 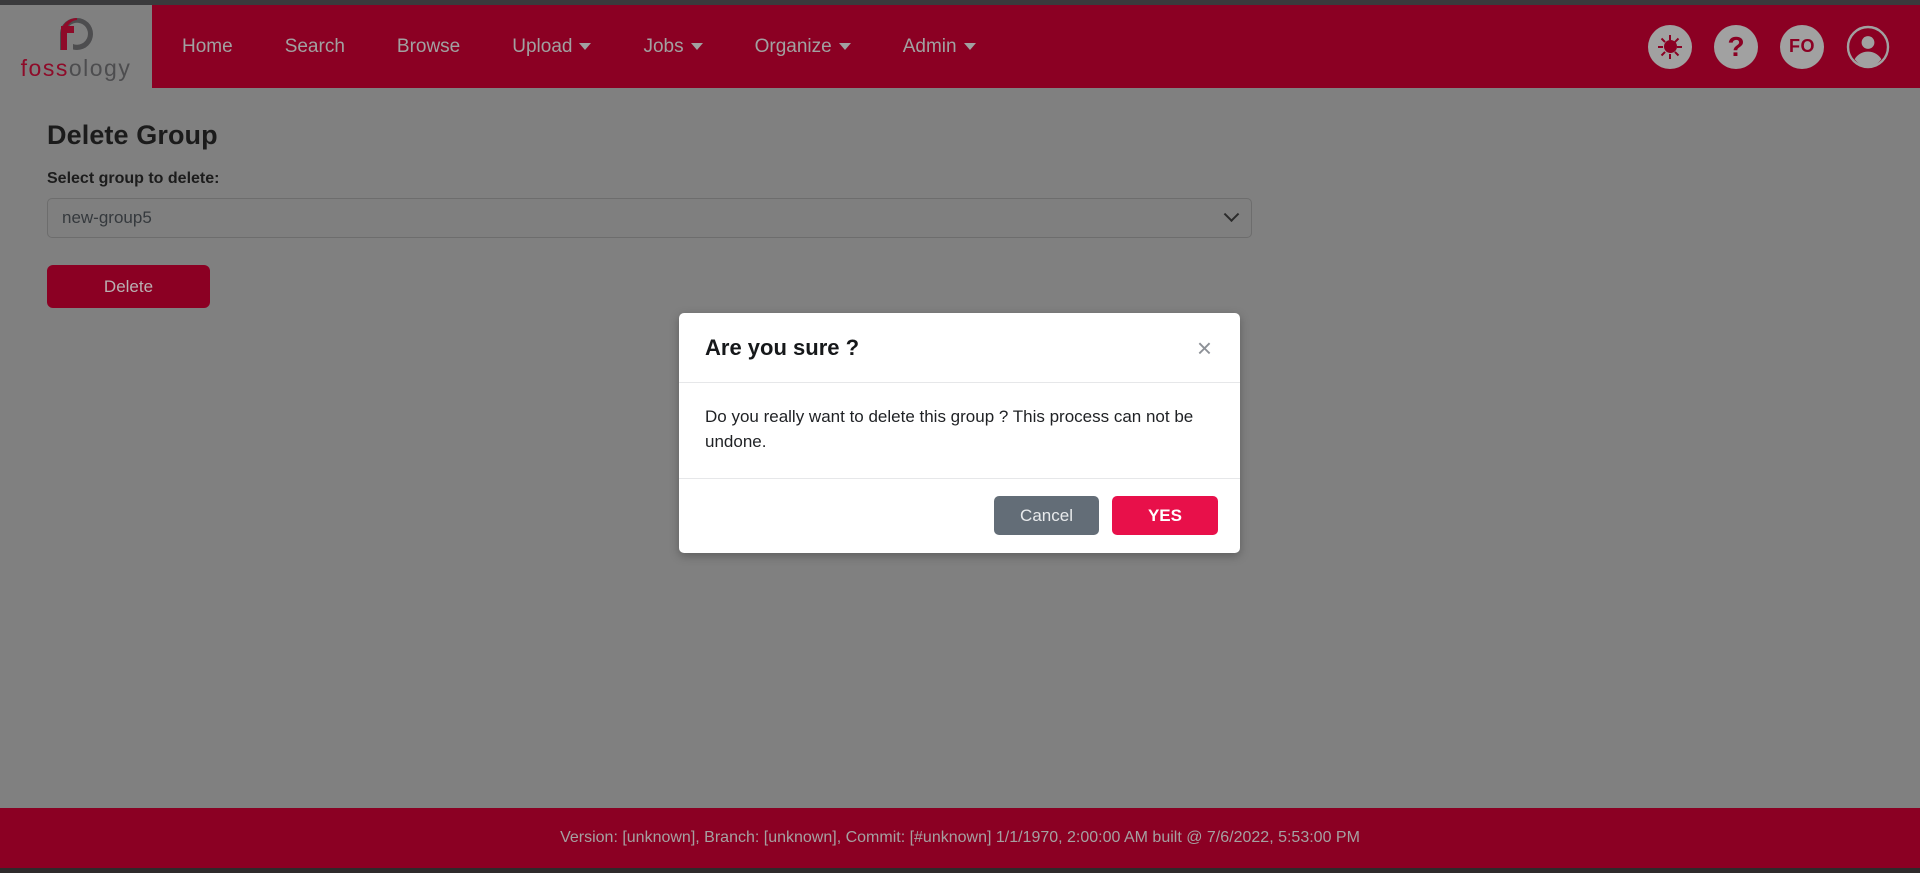 I want to click on browser-bottom-edge, so click(x=960, y=870).